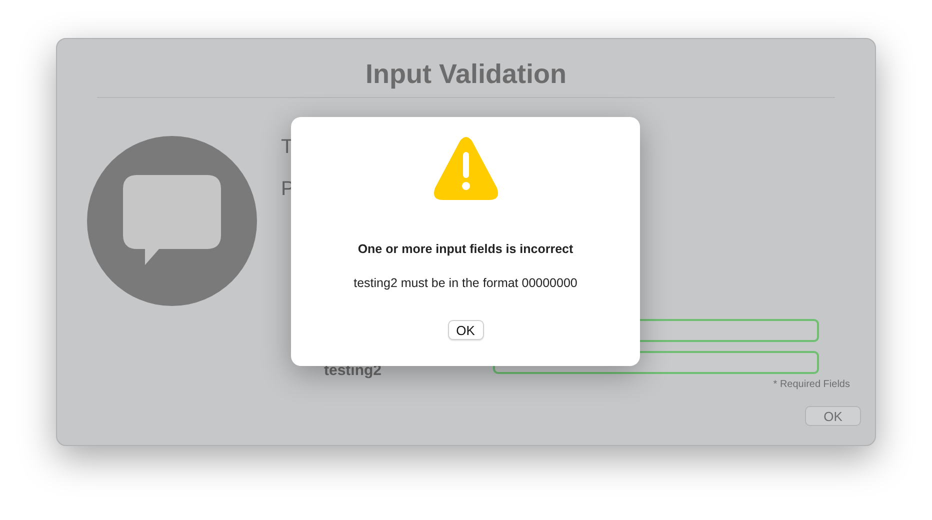  I want to click on warning-icon, so click(465, 168).